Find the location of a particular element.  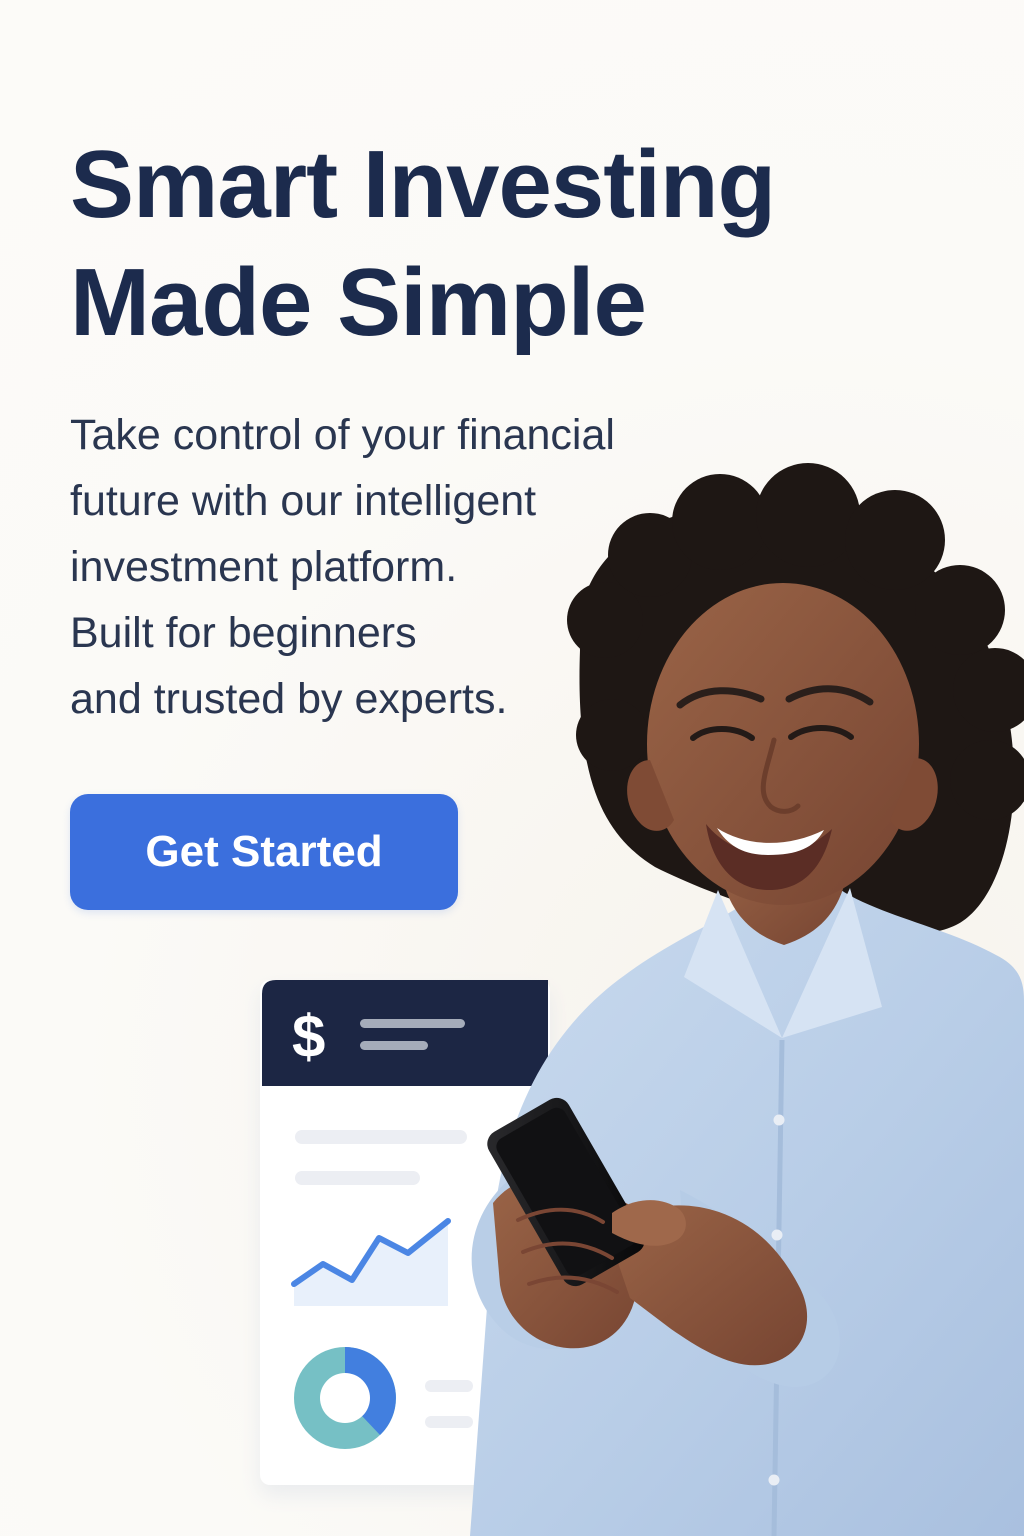

description-line-2: future with our intelligent is located at coordinates (303, 501).